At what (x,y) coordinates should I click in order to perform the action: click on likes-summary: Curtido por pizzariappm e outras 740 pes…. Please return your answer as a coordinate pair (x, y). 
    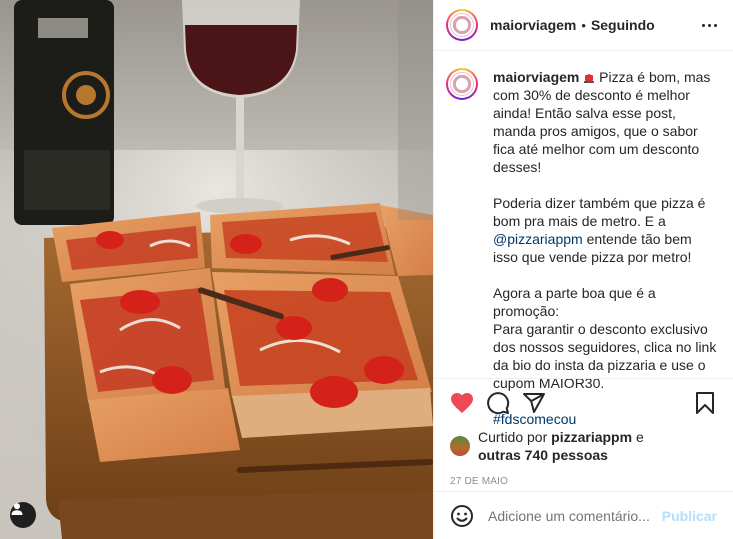
    Looking at the image, I should click on (583, 446).